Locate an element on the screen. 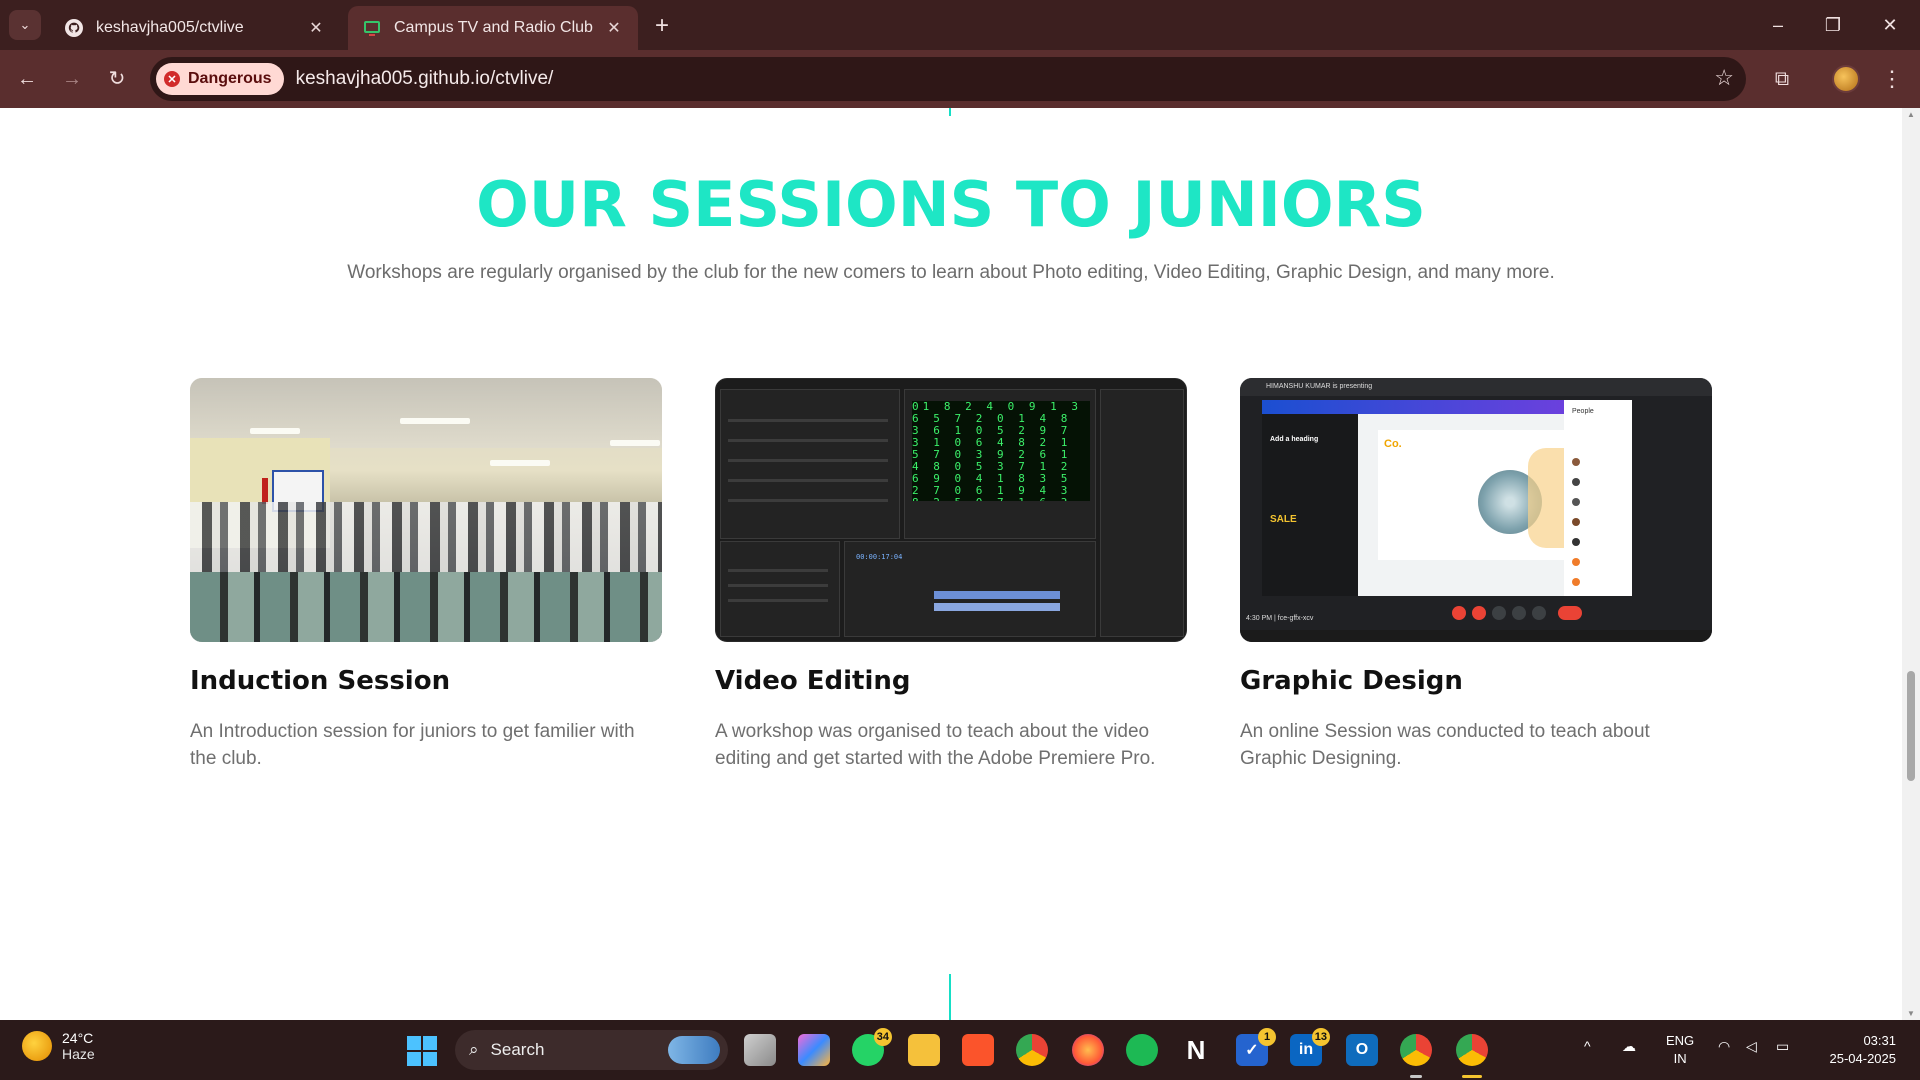  tab-github: keshavjha005/ctvlive ✕ is located at coordinates (195, 28).